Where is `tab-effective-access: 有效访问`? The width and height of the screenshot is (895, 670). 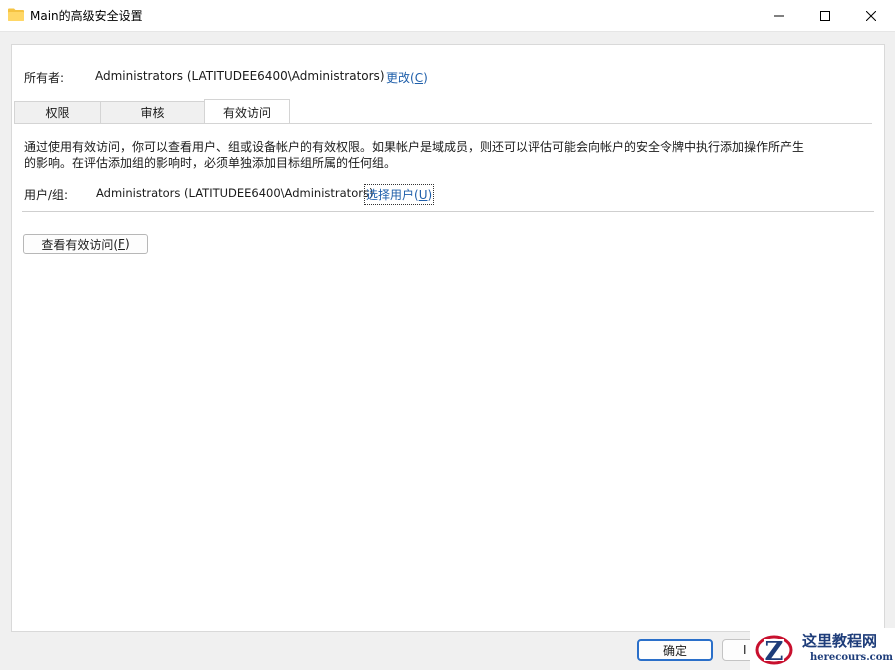 tab-effective-access: 有效访问 is located at coordinates (247, 111).